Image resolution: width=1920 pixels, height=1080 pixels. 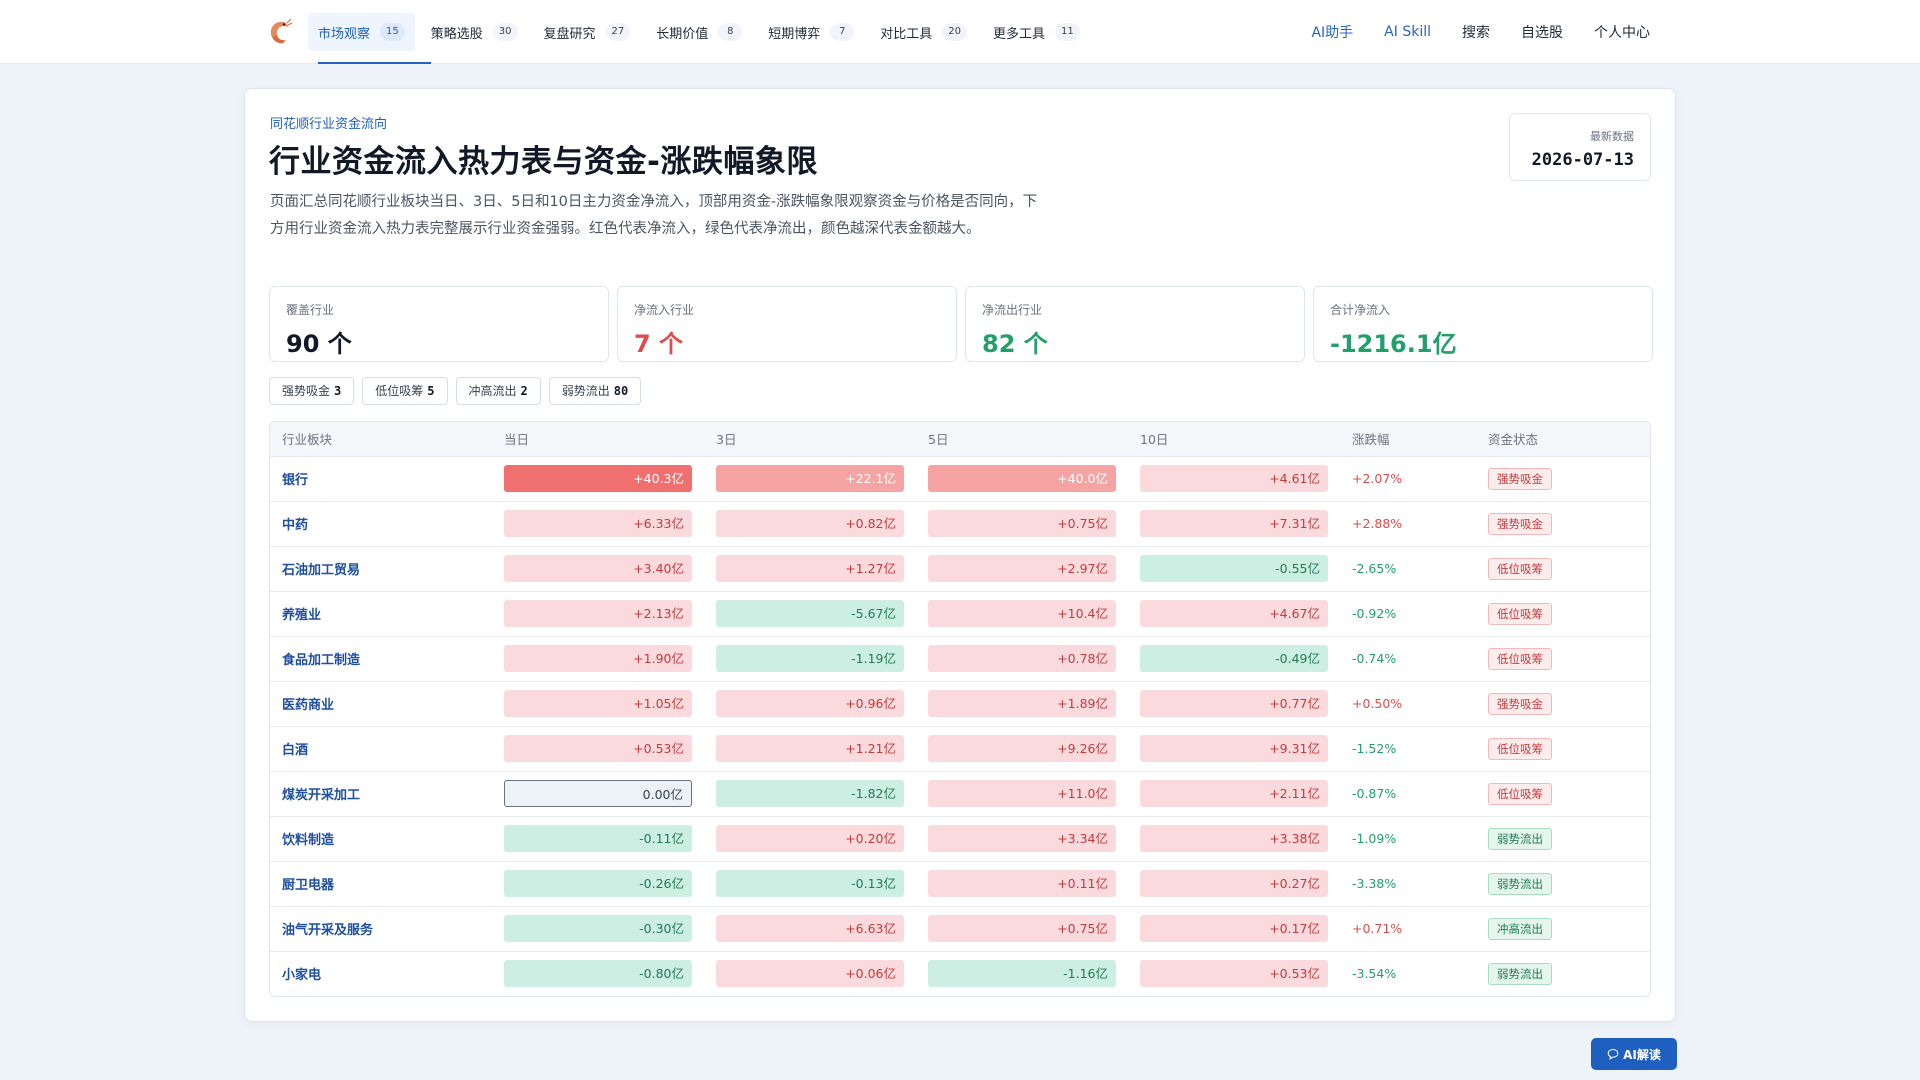 I want to click on flow-cell: +40.0亿, so click(x=1022, y=478).